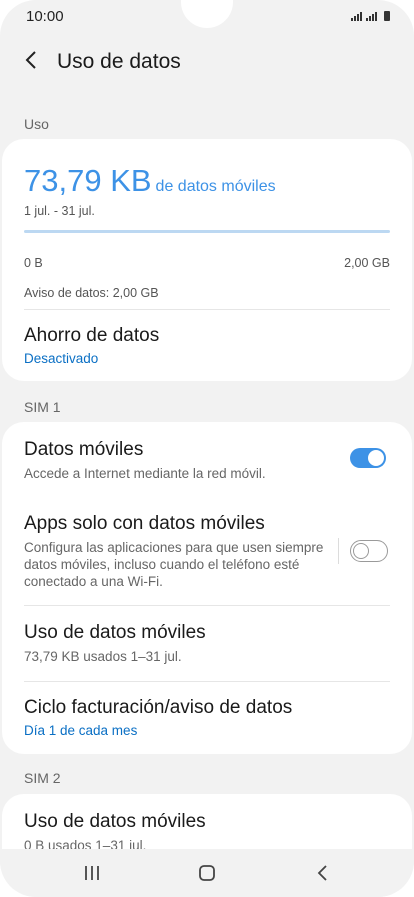 The image size is (414, 897). What do you see at coordinates (387, 16) in the screenshot?
I see `battery-icon` at bounding box center [387, 16].